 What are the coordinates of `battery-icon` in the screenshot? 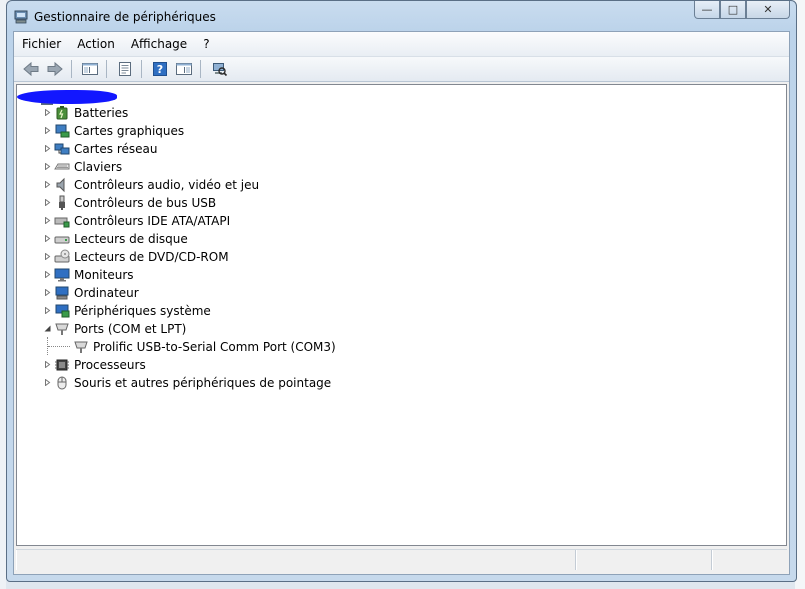 It's located at (62, 113).